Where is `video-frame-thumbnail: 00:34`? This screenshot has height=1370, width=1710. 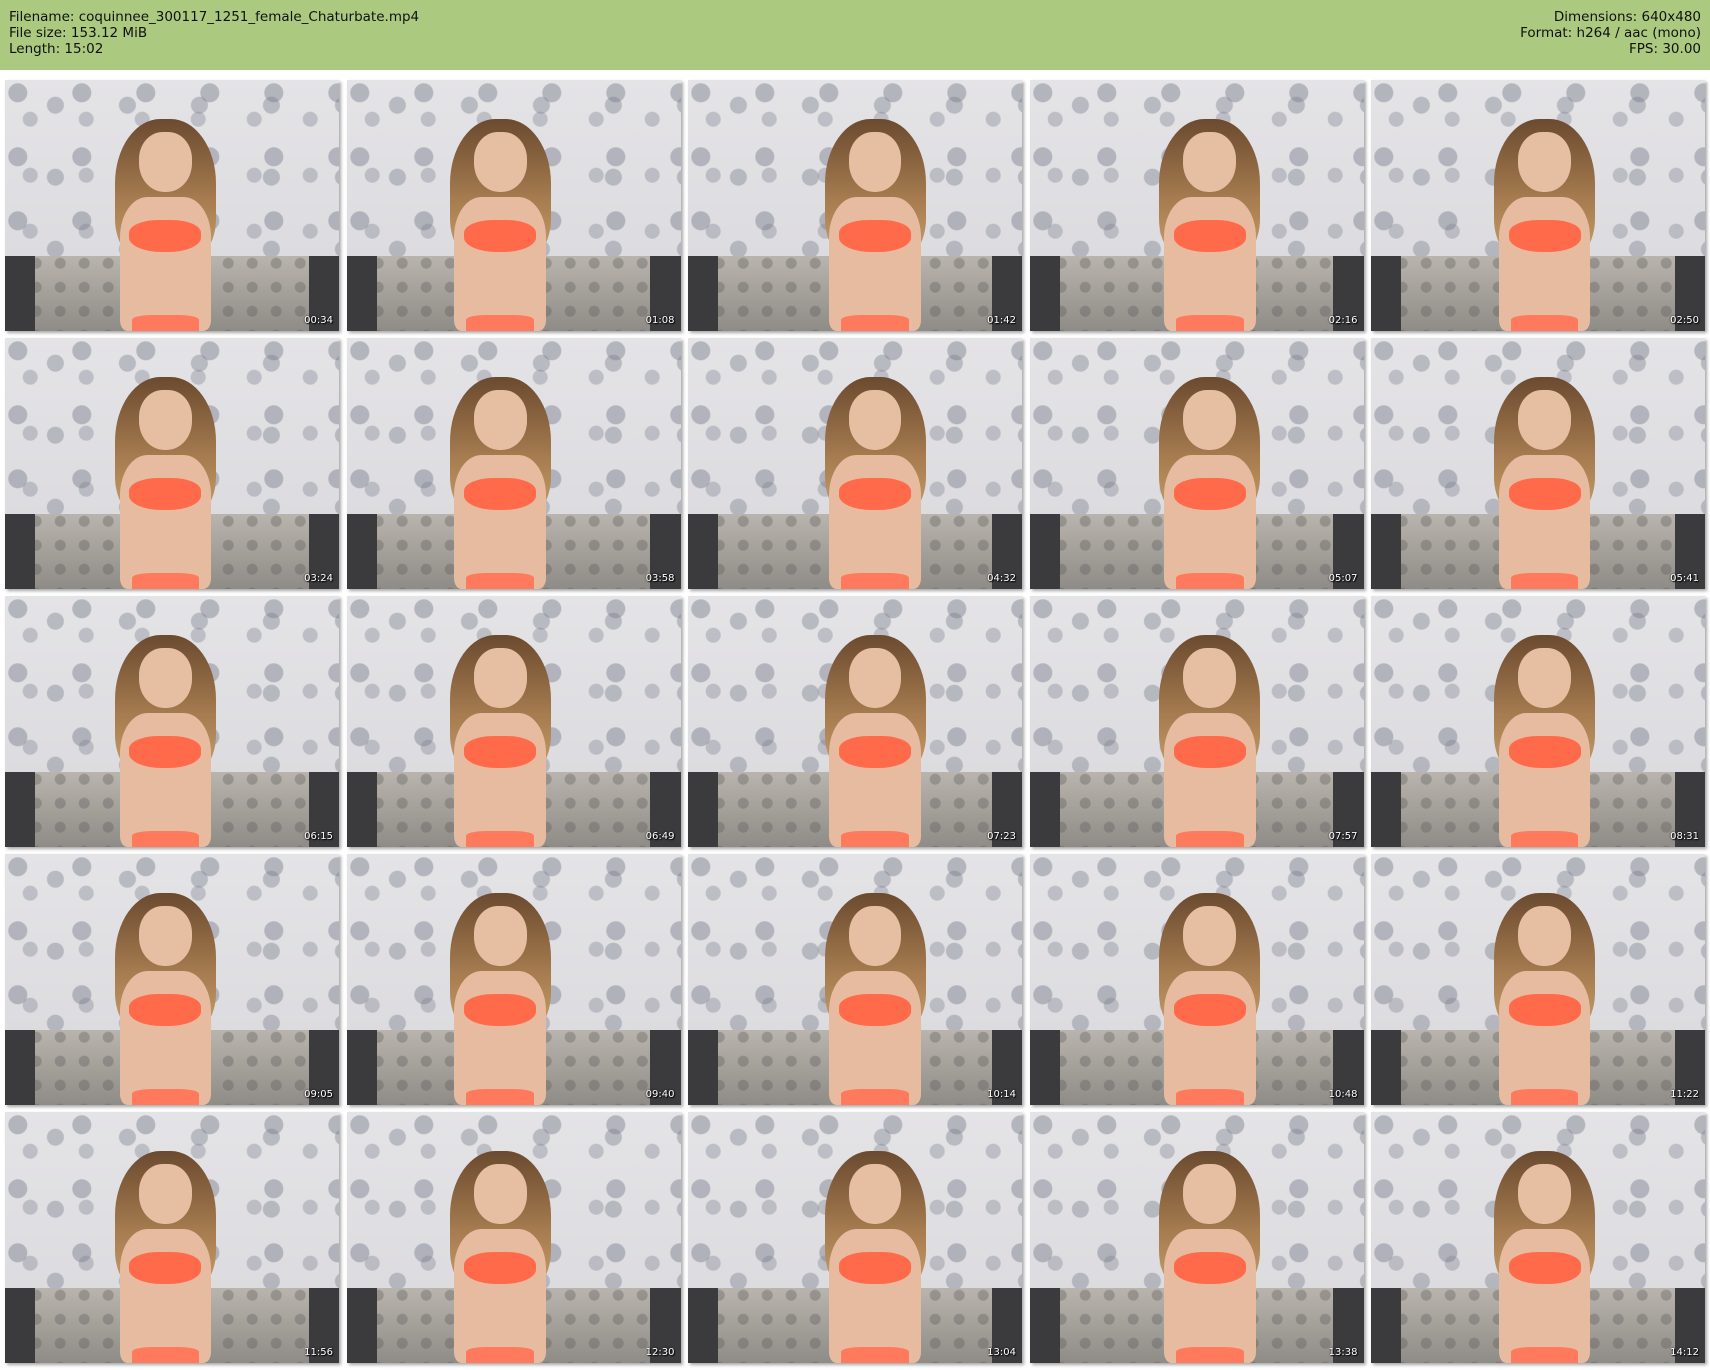
video-frame-thumbnail: 00:34 is located at coordinates (172, 205).